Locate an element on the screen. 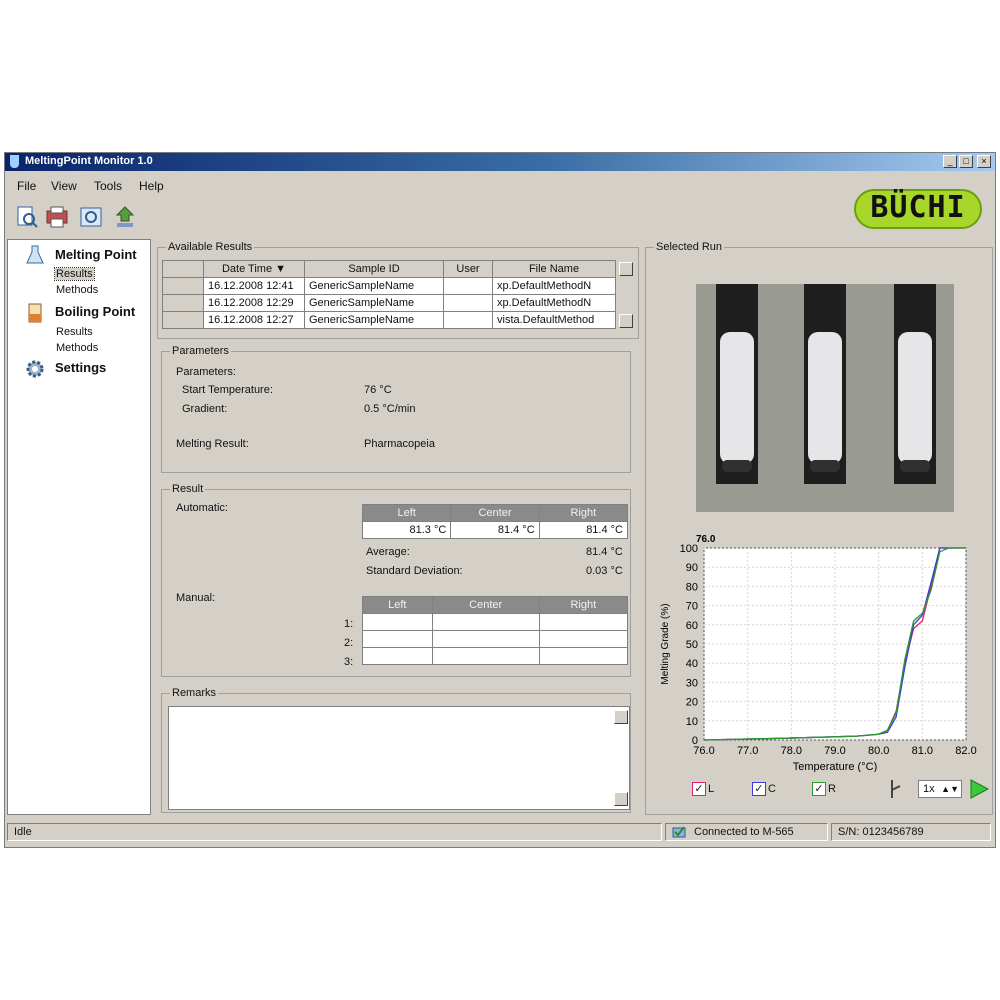 The image size is (1000, 1000). x-axis-label: Temperature (°C) is located at coordinates (835, 766).